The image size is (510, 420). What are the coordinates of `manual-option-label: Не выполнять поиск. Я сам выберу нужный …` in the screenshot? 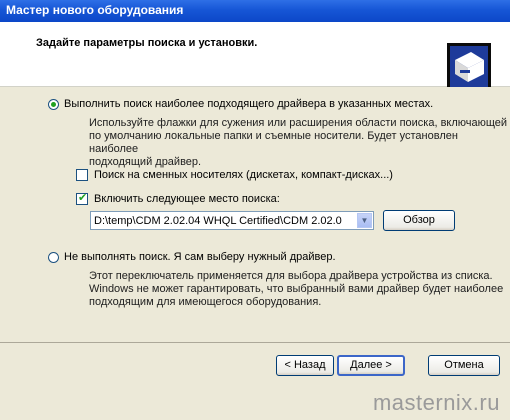 It's located at (200, 257).